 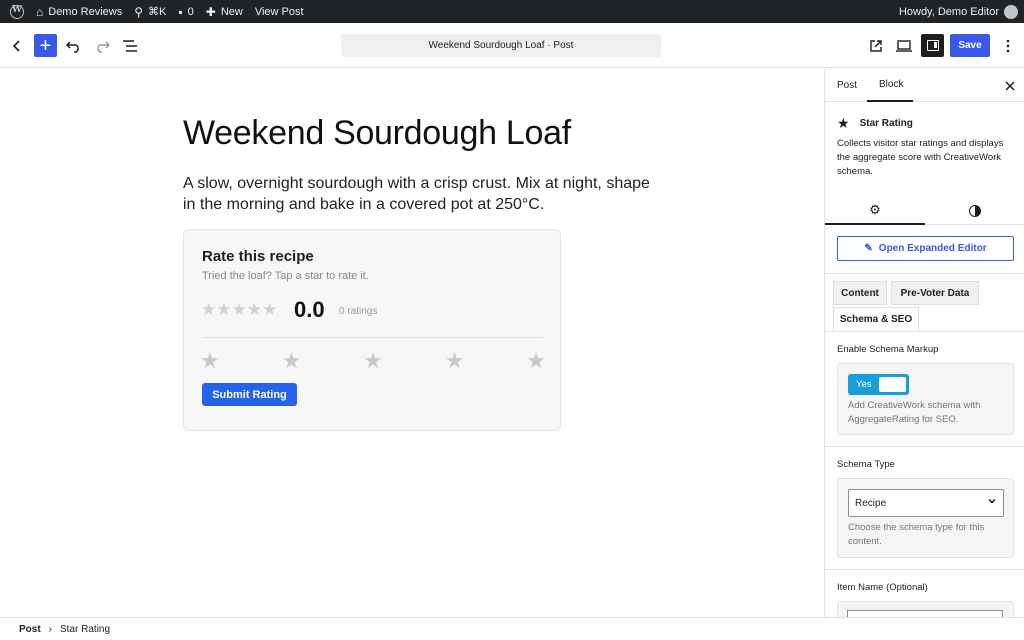 I want to click on my-account-menu: Howdy, Demo Editor, so click(x=958, y=11).